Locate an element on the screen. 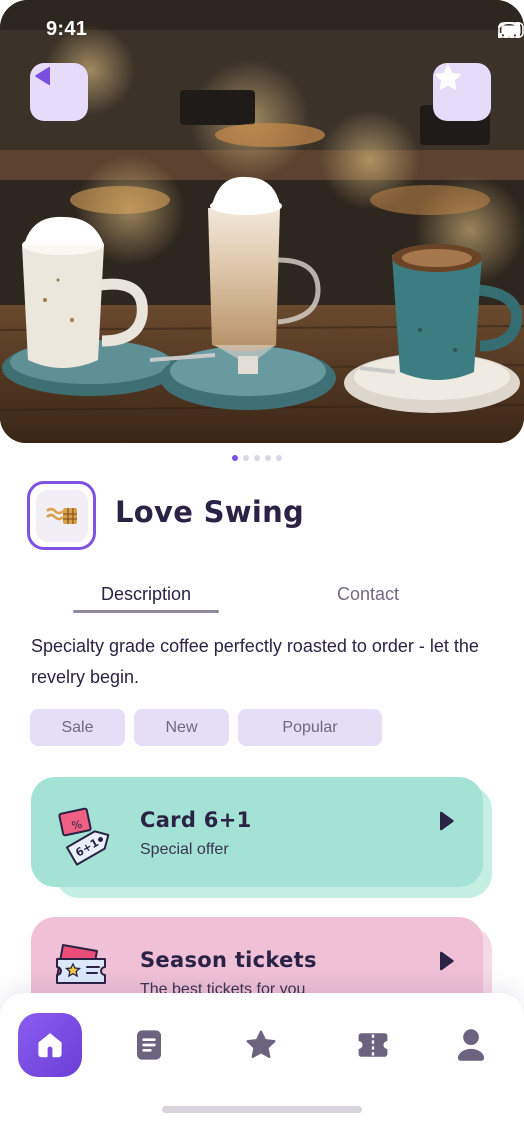 The height and width of the screenshot is (1131, 524). shop-name: Love Swing is located at coordinates (210, 512).